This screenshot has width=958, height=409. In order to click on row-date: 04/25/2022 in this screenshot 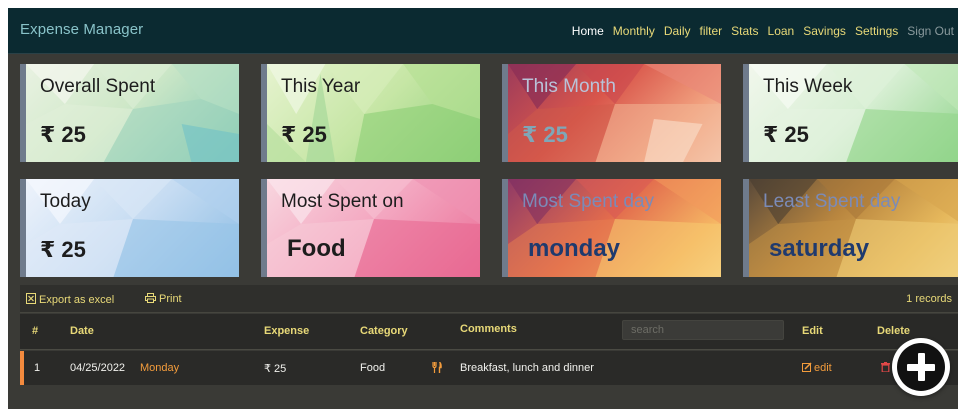, I will do `click(98, 368)`.